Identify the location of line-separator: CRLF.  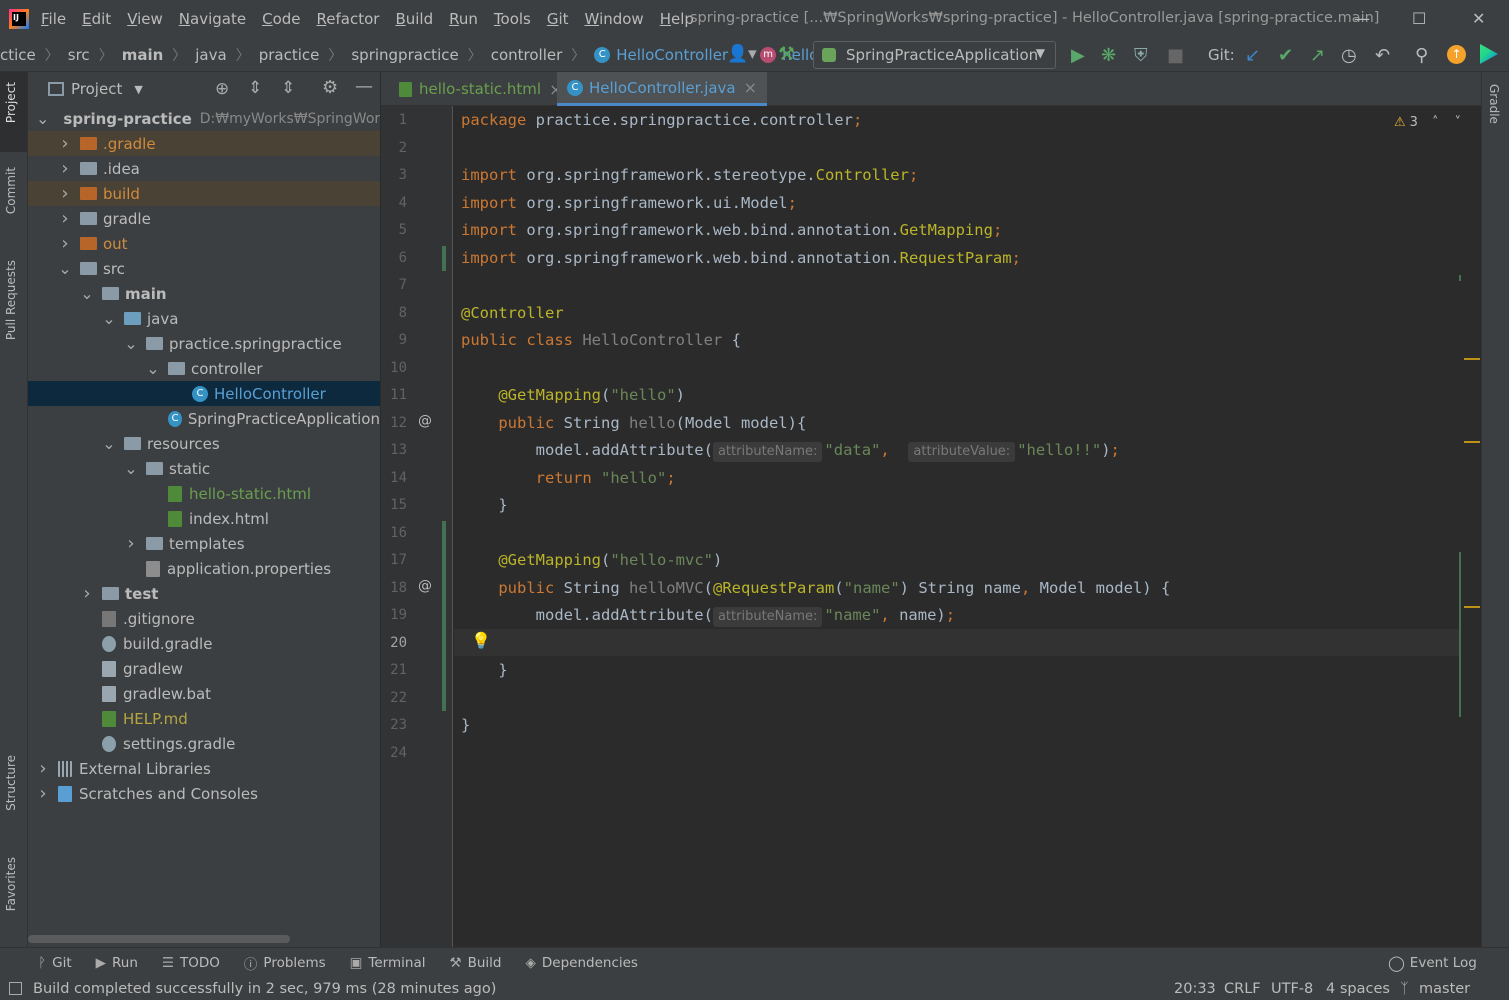
(1242, 989).